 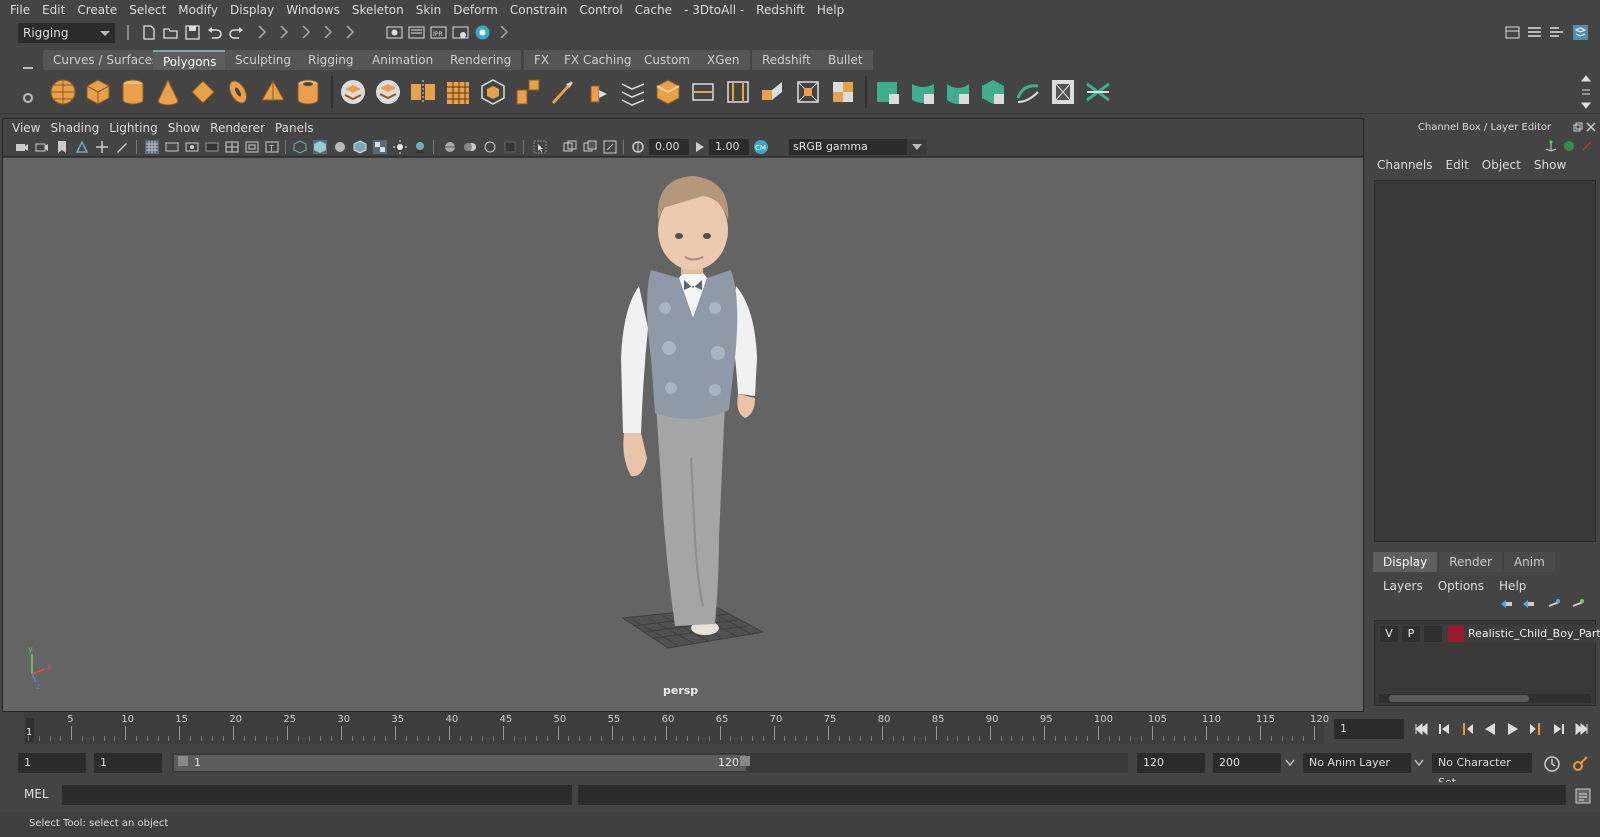 I want to click on tab-anim: Anim, so click(x=1529, y=562).